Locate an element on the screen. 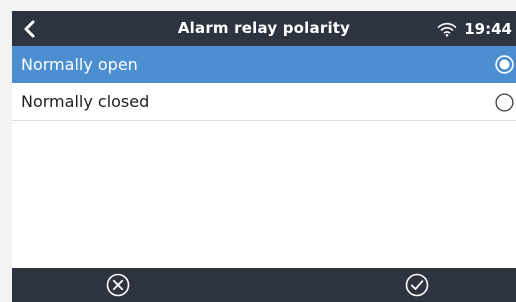 This screenshot has height=302, width=516. confirm-button is located at coordinates (417, 285).